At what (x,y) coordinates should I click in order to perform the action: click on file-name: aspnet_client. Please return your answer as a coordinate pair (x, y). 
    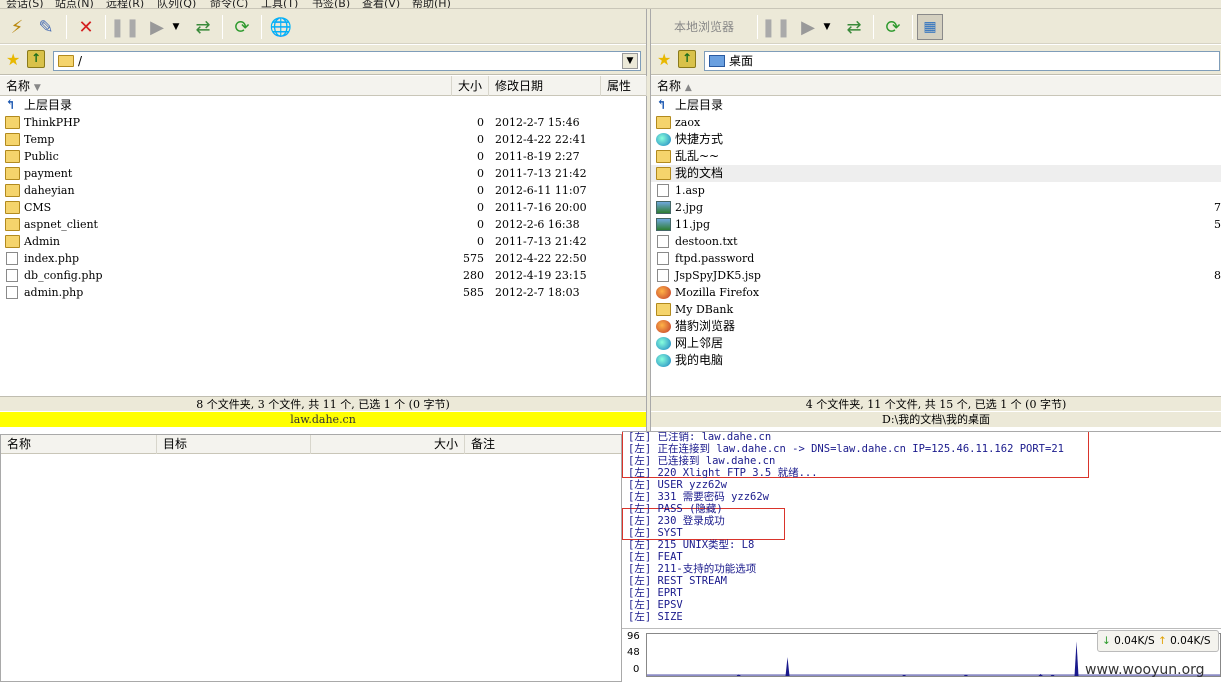
    Looking at the image, I should click on (61, 224).